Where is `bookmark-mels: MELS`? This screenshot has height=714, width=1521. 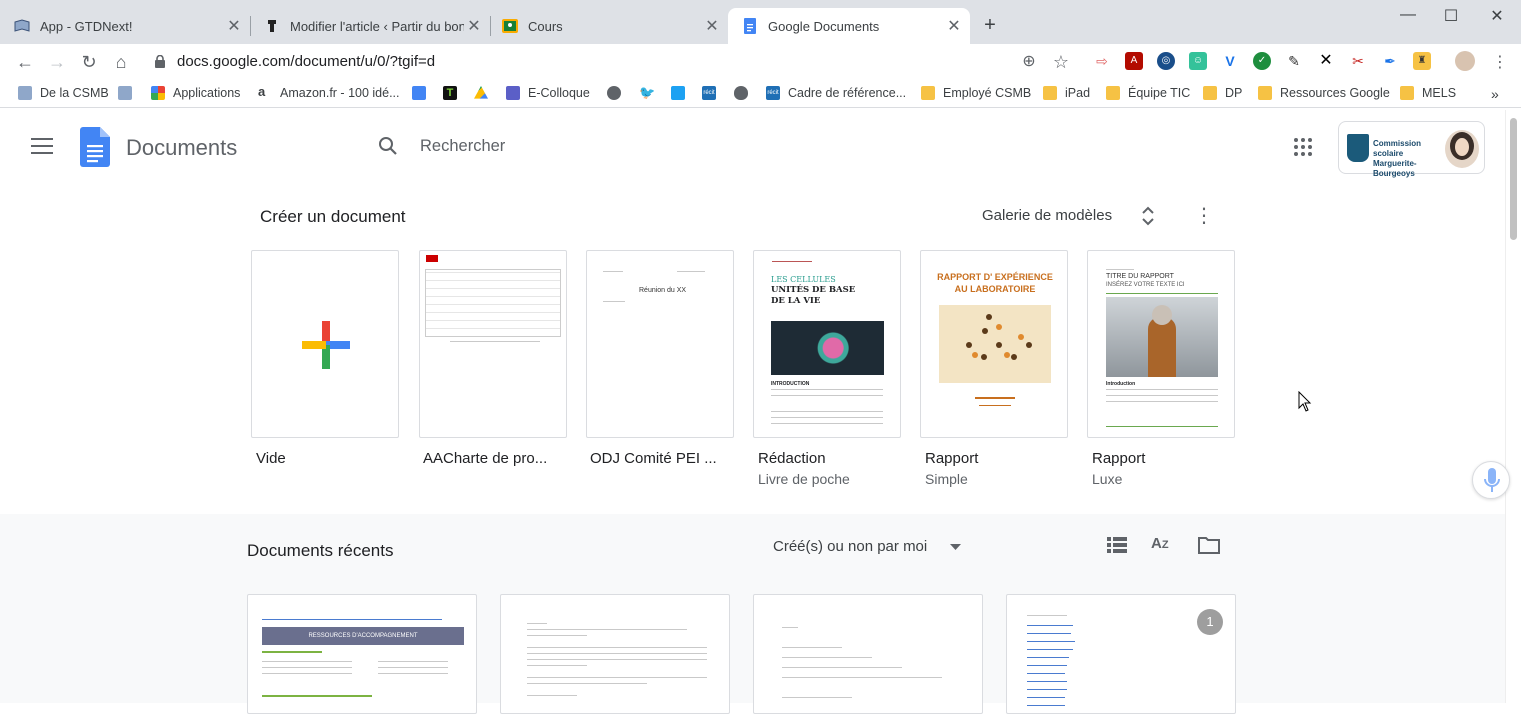 bookmark-mels: MELS is located at coordinates (1428, 93).